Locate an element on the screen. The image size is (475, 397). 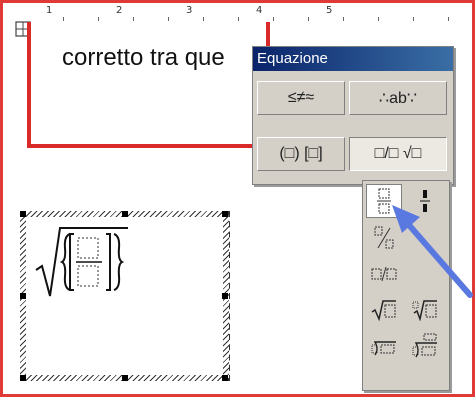
long-division-button is located at coordinates (384, 346).